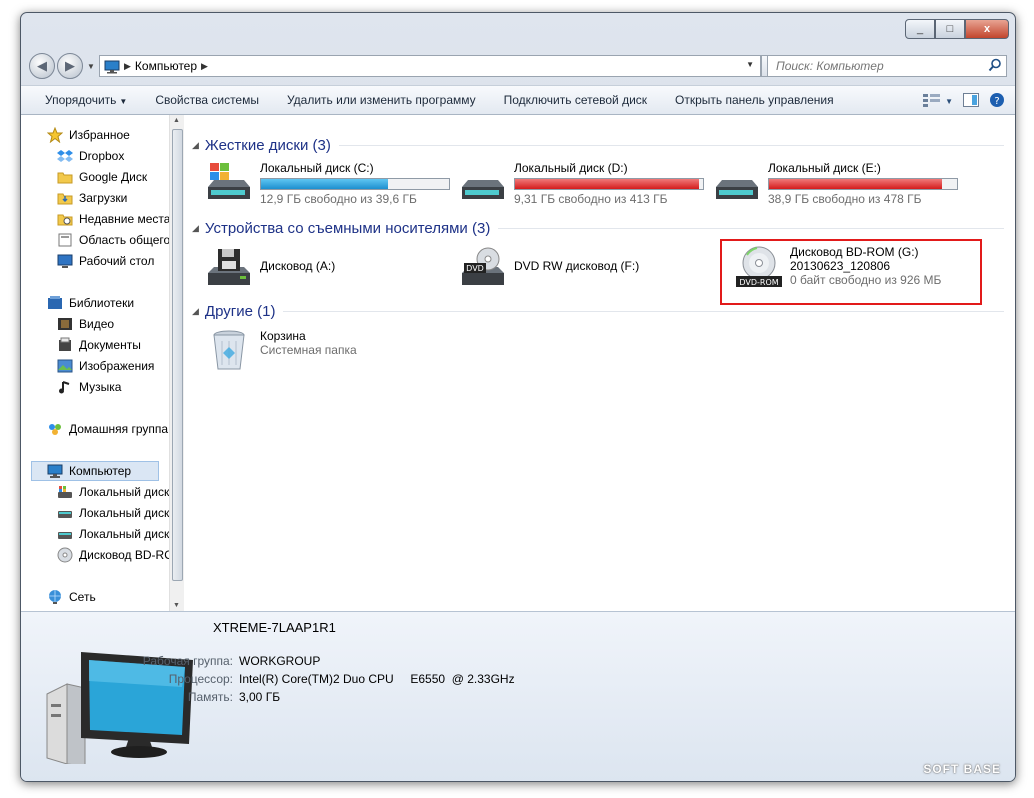 This screenshot has height=798, width=1034. I want to click on search-box, so click(887, 66).